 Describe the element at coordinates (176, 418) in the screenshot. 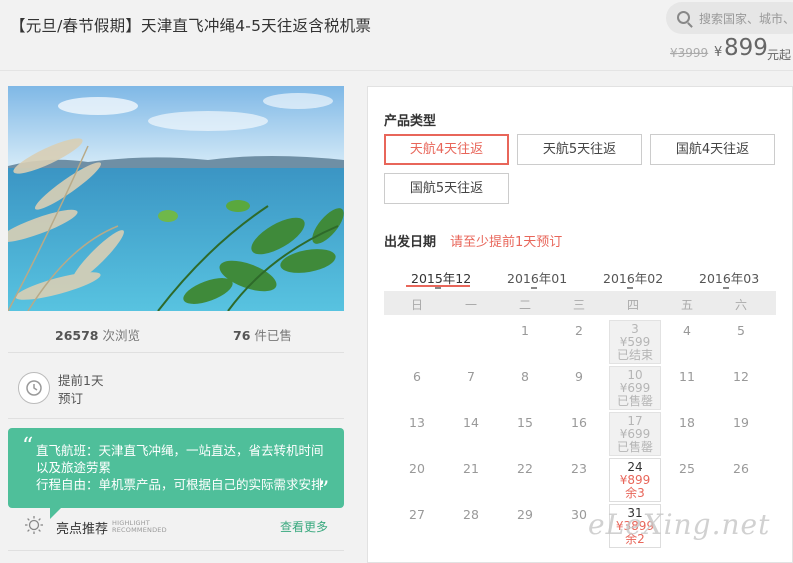

I see `booking-divider` at that location.